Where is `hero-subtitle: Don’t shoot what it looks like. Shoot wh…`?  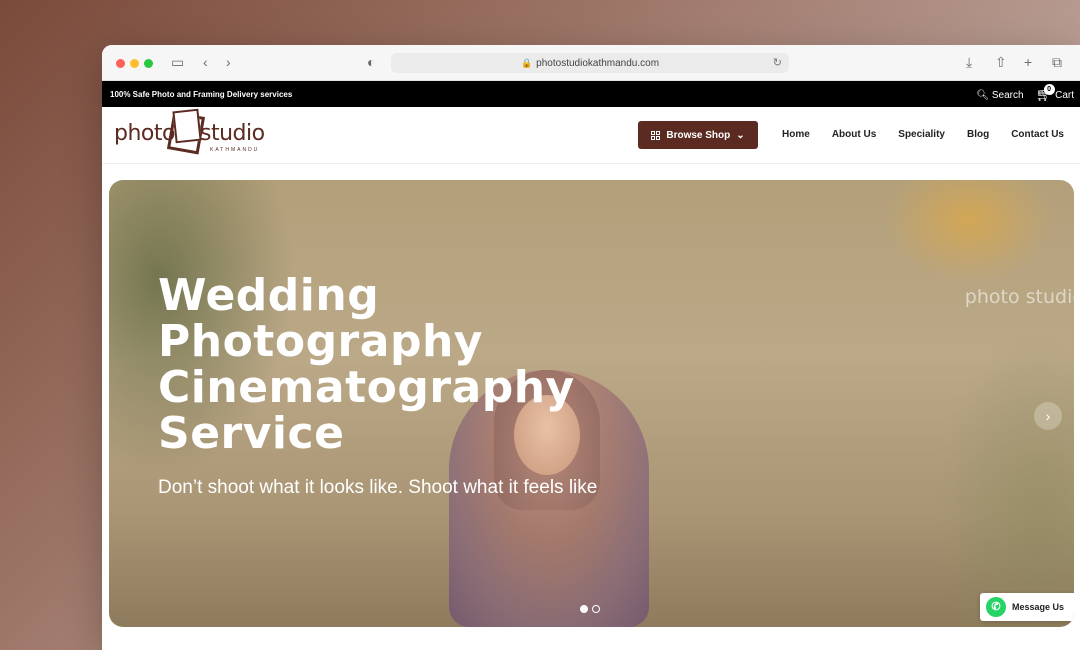 hero-subtitle: Don’t shoot what it looks like. Shoot wh… is located at coordinates (378, 487).